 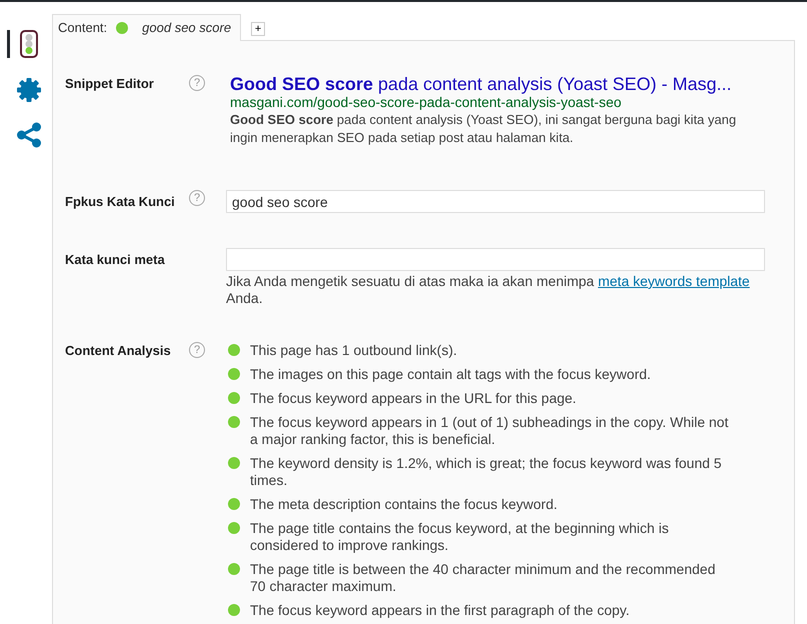 I want to click on share-icon, so click(x=29, y=135).